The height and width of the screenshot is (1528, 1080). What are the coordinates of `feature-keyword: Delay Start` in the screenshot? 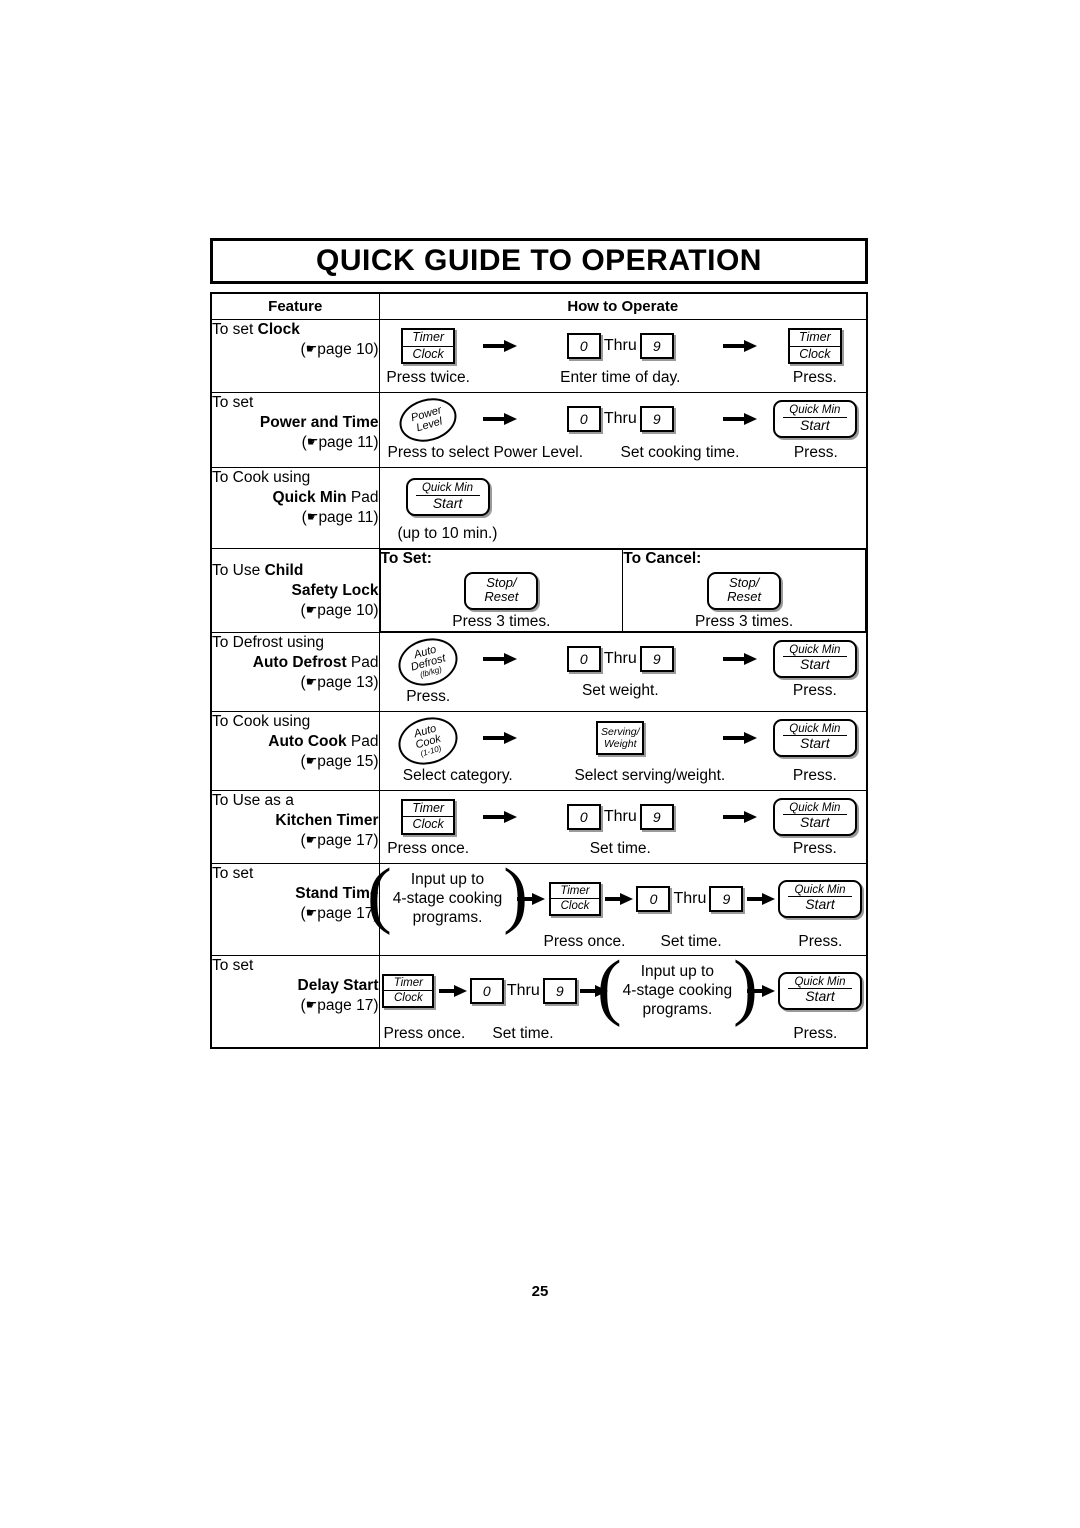 It's located at (338, 985).